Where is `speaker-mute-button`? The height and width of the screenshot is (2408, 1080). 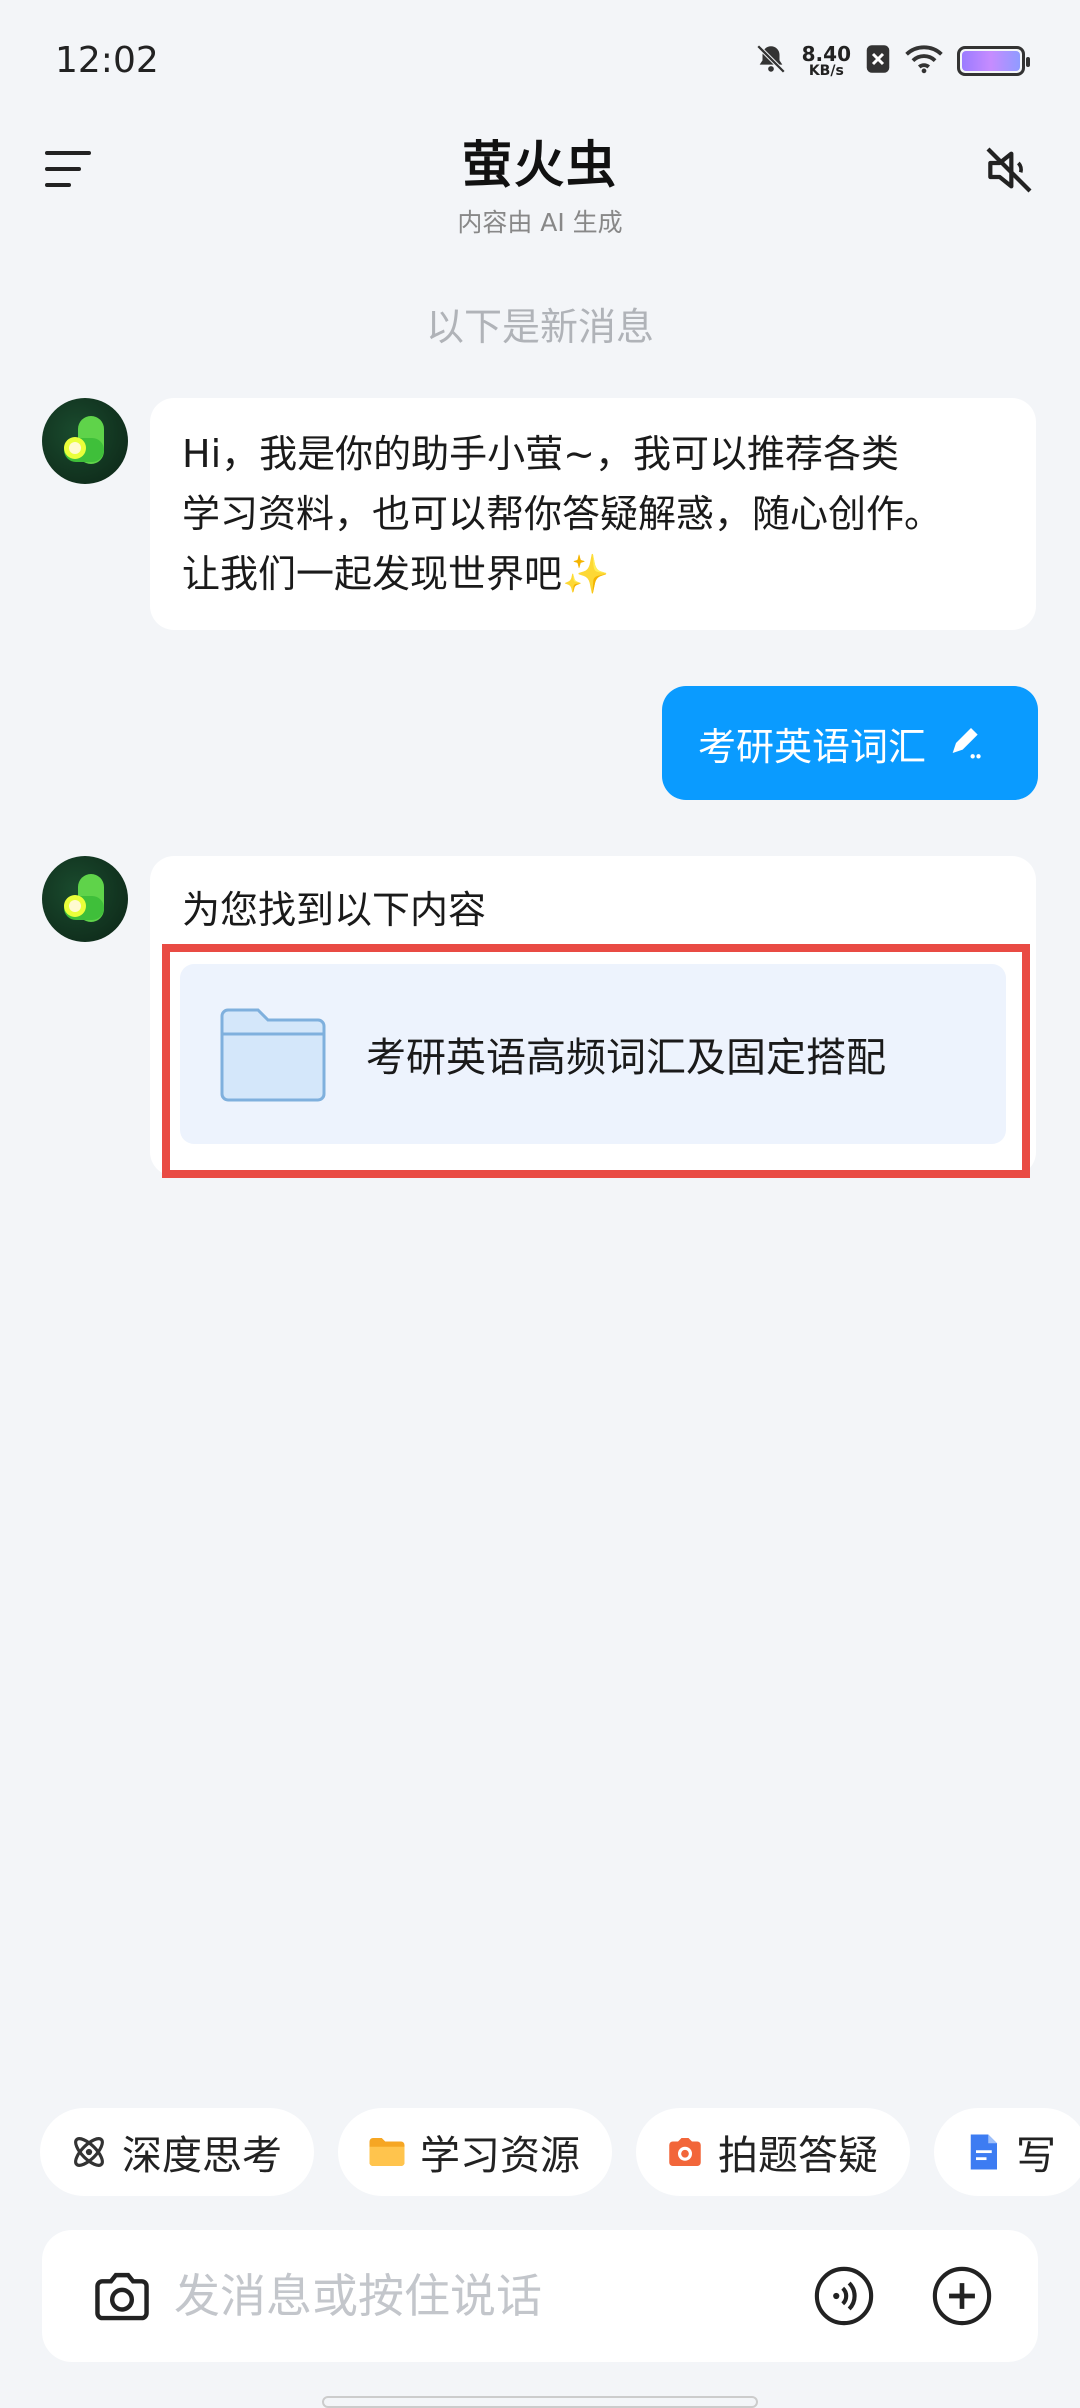 speaker-mute-button is located at coordinates (1009, 170).